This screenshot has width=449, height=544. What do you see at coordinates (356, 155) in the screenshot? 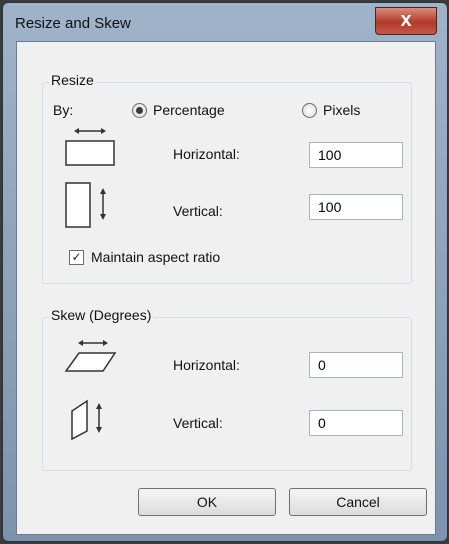
I see `resize-horizontal-input` at bounding box center [356, 155].